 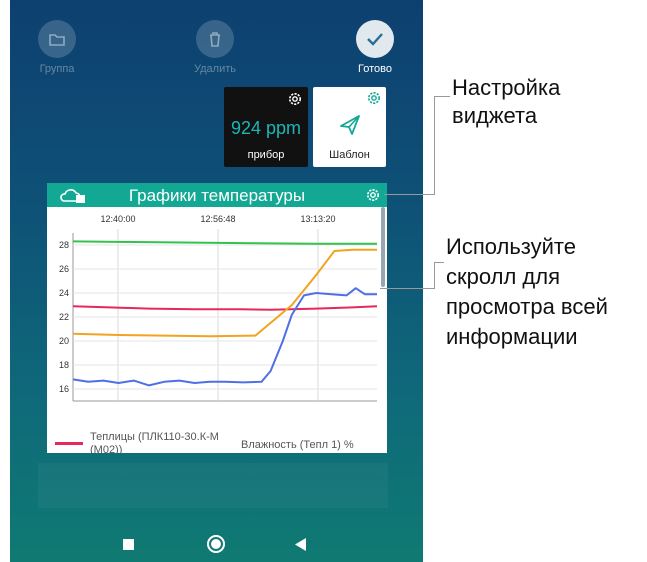 I want to click on y-tick-label: 24, so click(x=64, y=293).